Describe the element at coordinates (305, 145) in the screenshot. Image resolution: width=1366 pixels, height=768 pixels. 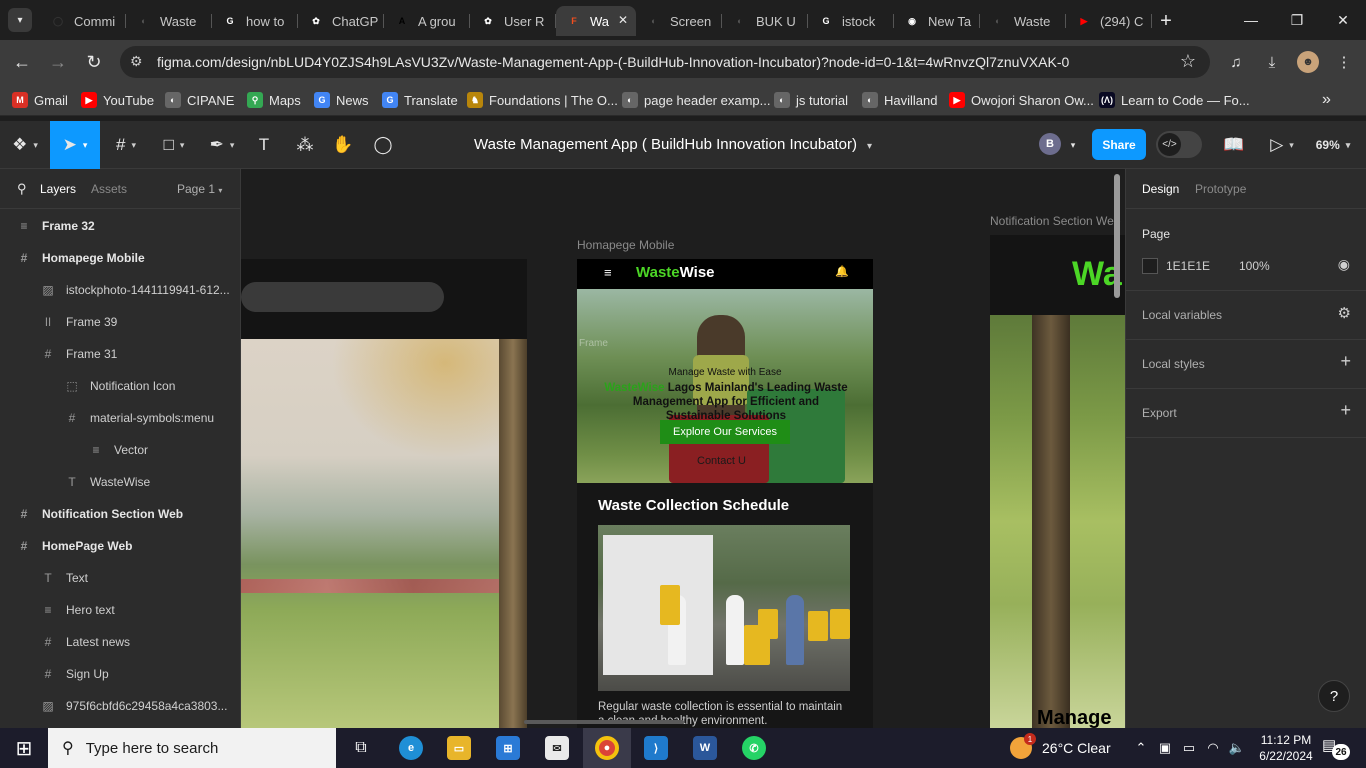
I see `resources-tool-button: ⁂` at that location.